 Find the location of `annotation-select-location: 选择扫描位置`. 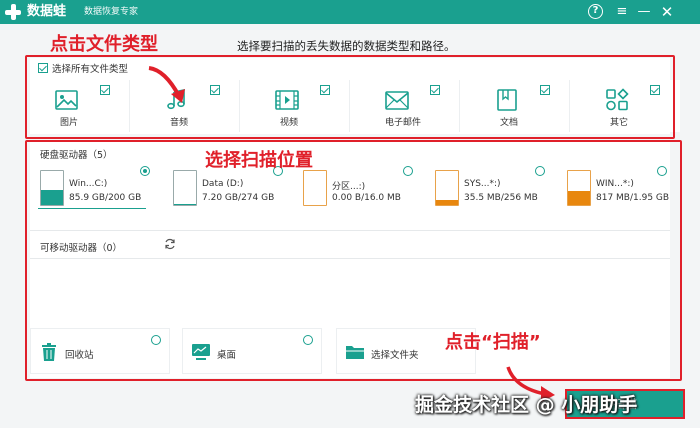

annotation-select-location: 选择扫描位置 is located at coordinates (259, 160).